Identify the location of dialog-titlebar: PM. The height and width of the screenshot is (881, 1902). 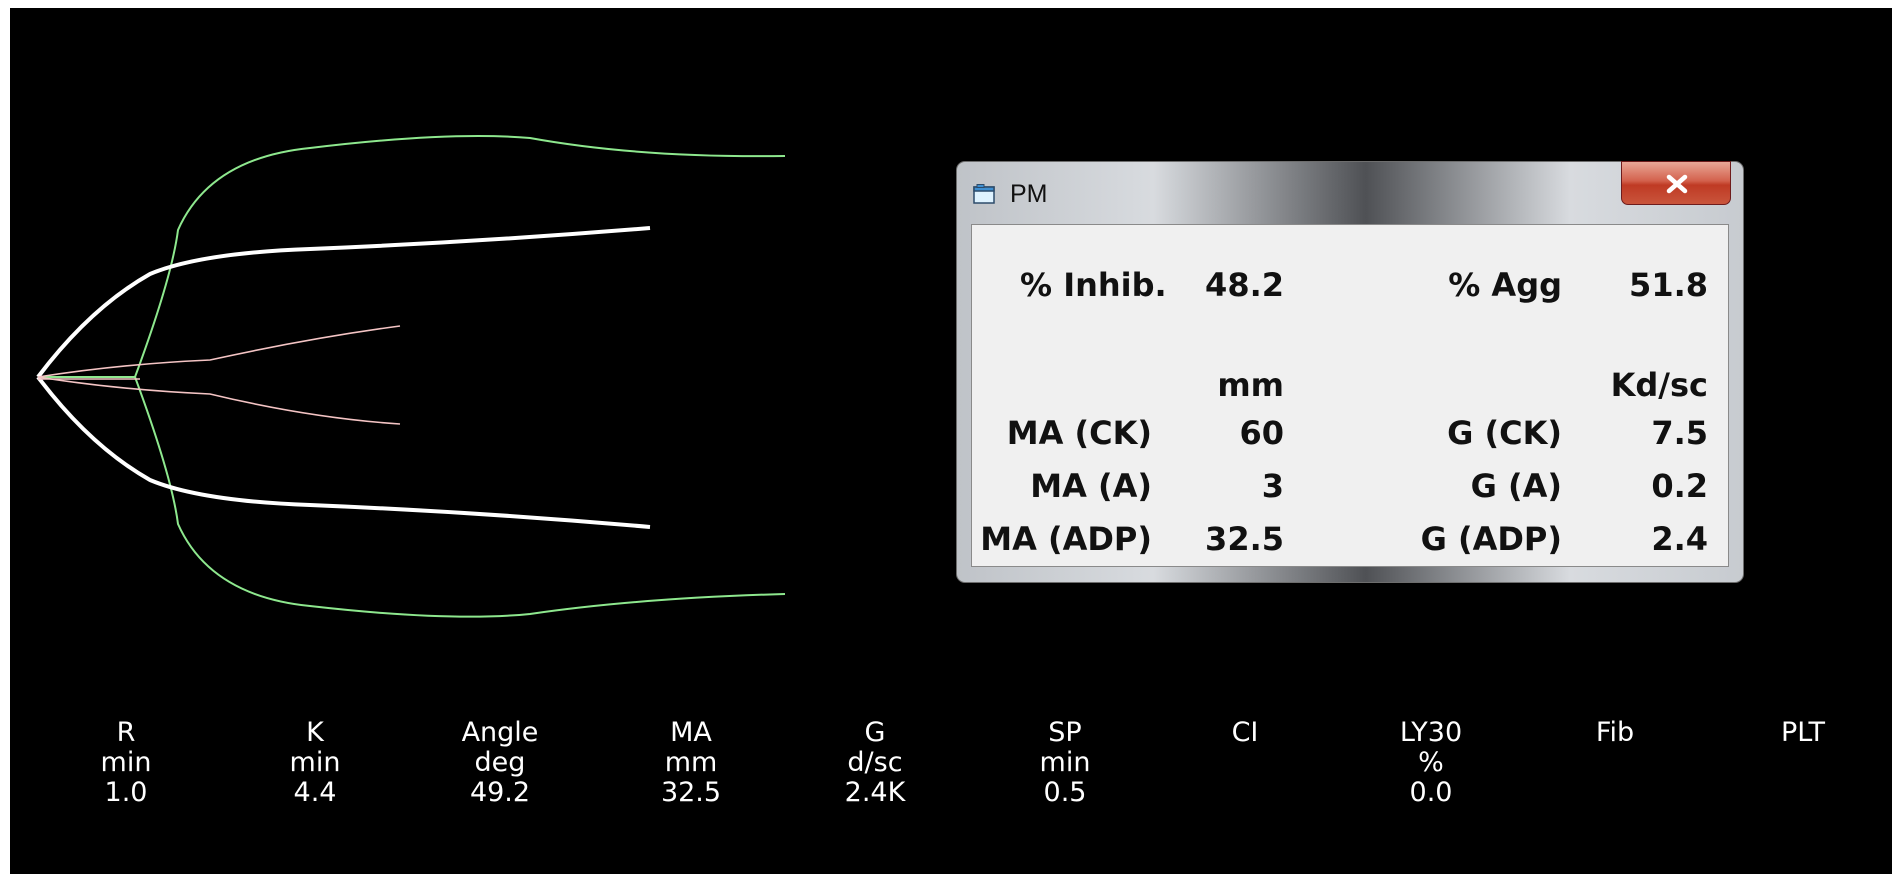
(1350, 192).